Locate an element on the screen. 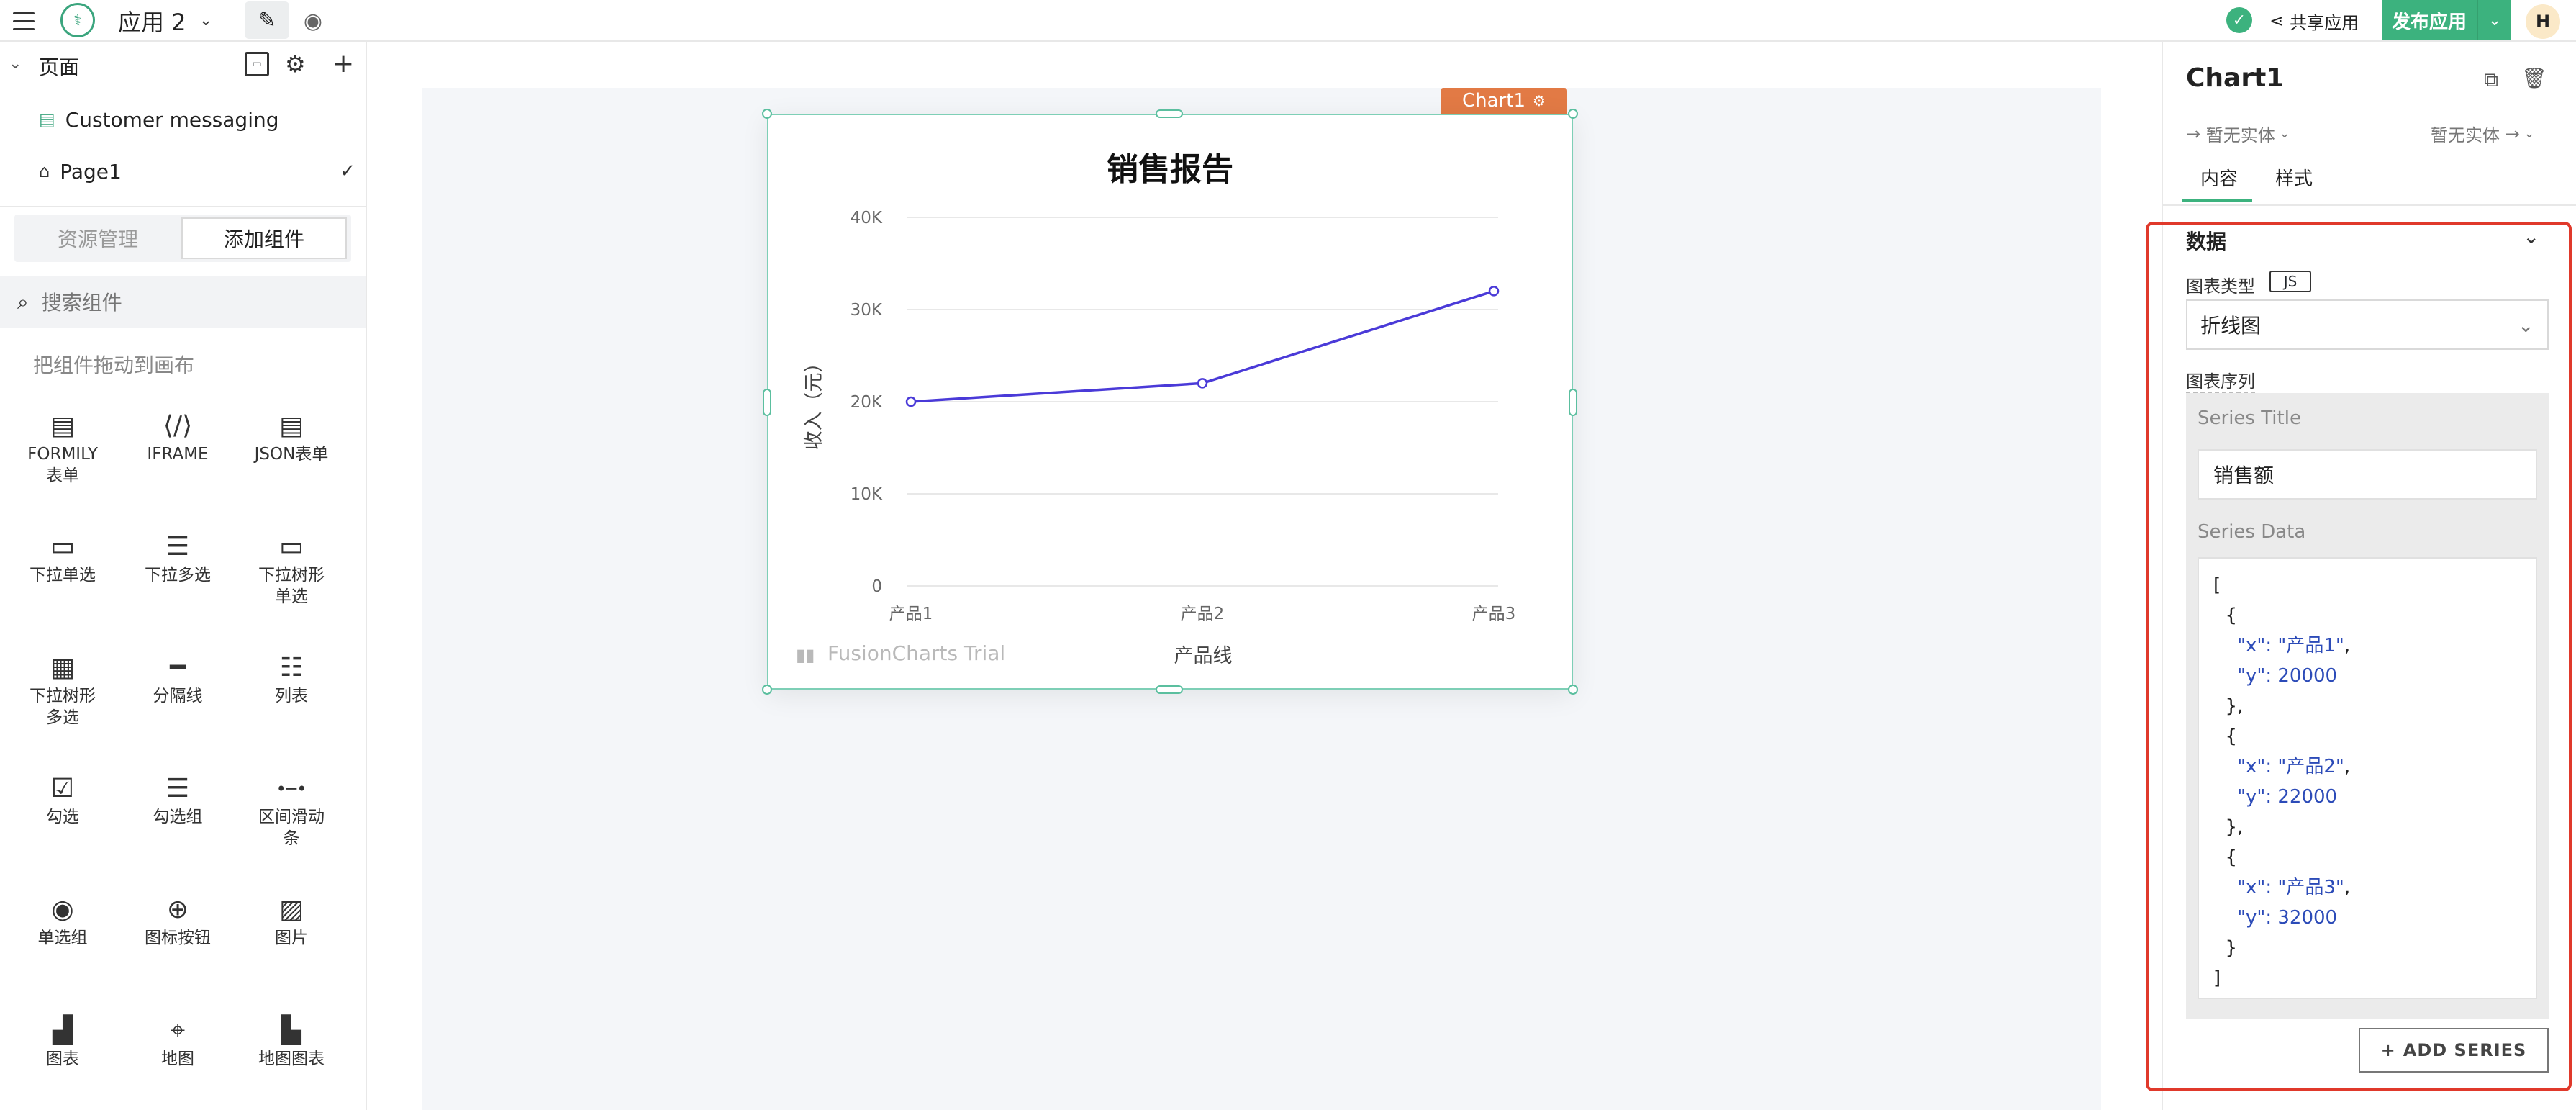 The height and width of the screenshot is (1110, 2576). widget-item: ⊕ 图标按钮 is located at coordinates (178, 921).